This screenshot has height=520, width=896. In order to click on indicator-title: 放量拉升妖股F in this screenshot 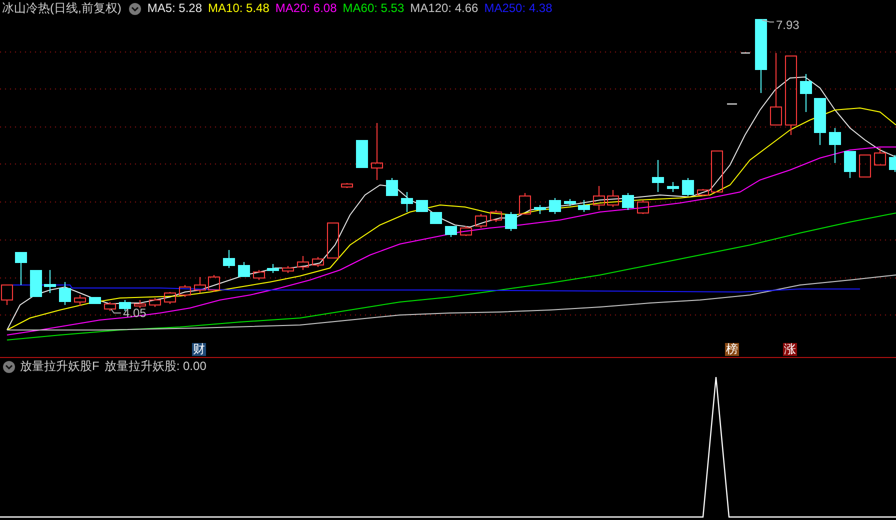, I will do `click(60, 366)`.